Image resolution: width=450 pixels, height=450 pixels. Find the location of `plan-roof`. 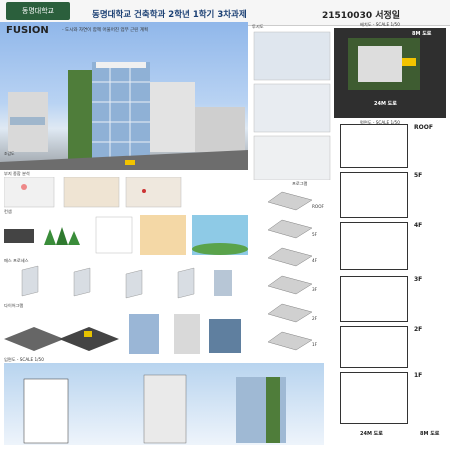

plan-roof is located at coordinates (374, 146).